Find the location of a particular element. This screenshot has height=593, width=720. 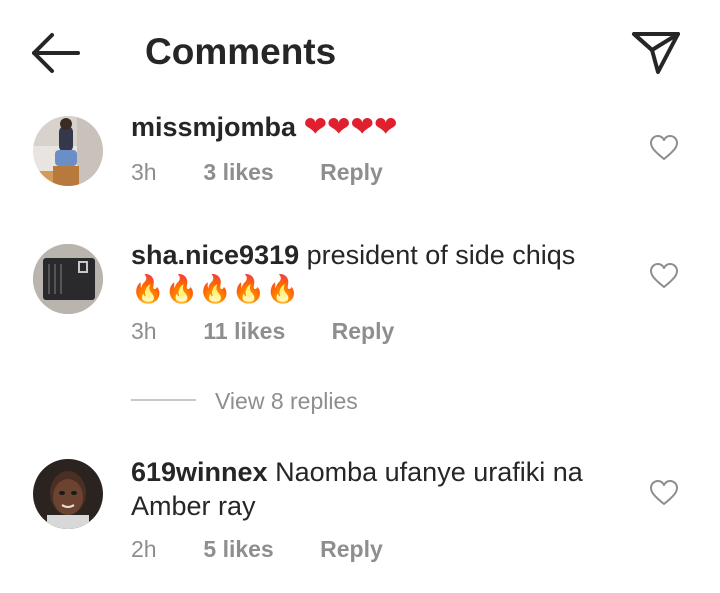

comment-meta: 3h 11 likes Reply is located at coordinates (262, 331).